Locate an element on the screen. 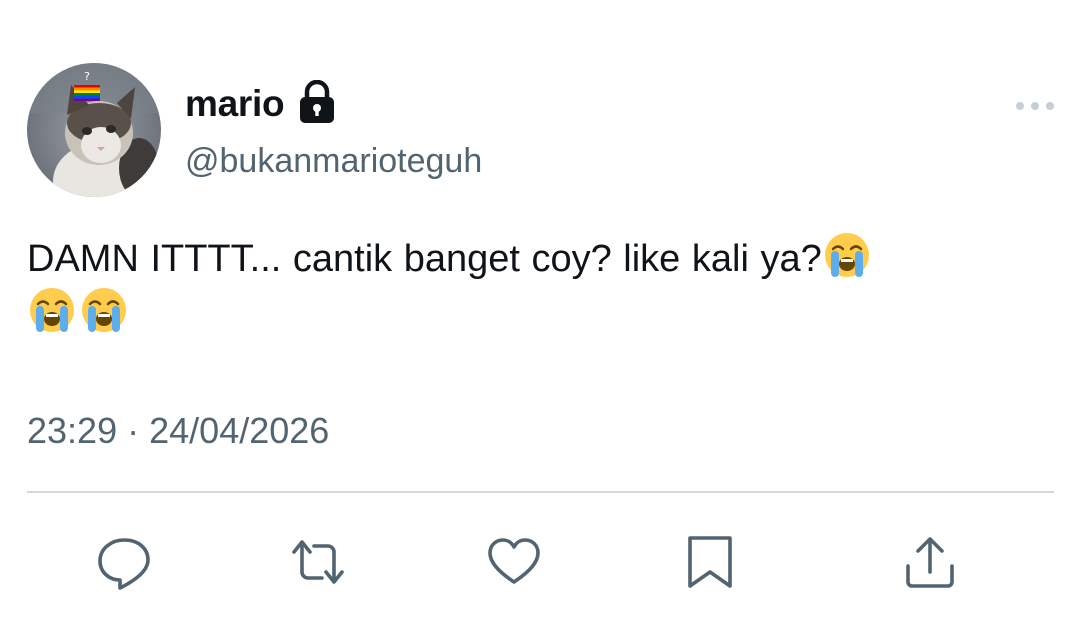 This screenshot has height=628, width=1080. display-name: mario is located at coordinates (260, 103).